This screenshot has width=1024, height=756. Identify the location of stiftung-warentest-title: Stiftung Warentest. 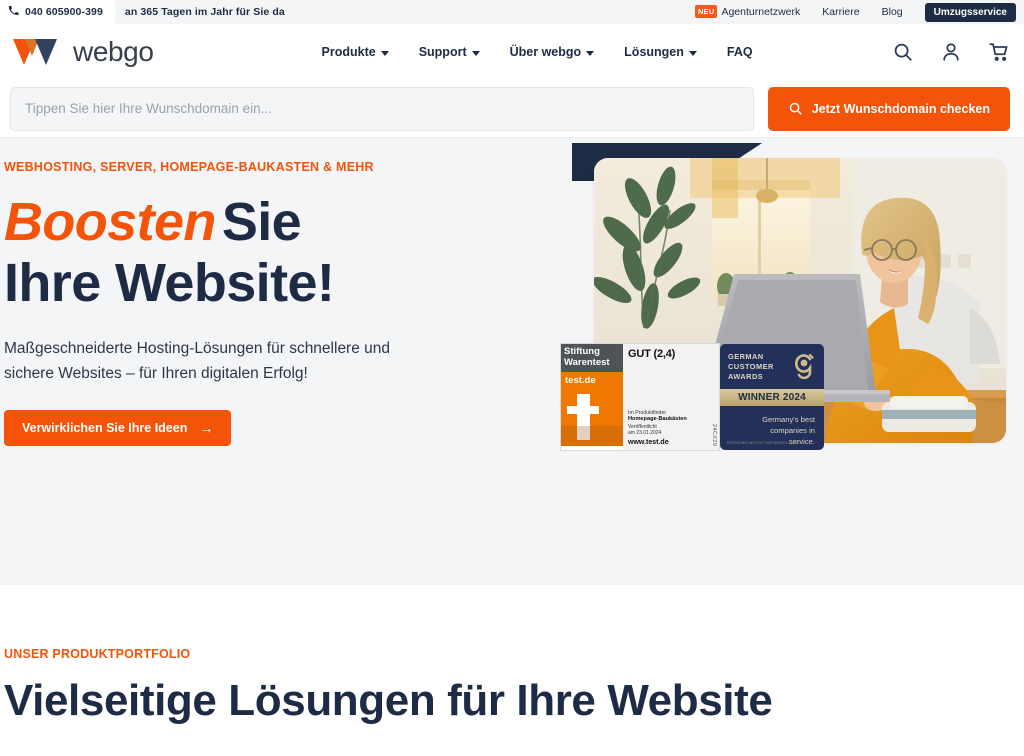
(592, 358).